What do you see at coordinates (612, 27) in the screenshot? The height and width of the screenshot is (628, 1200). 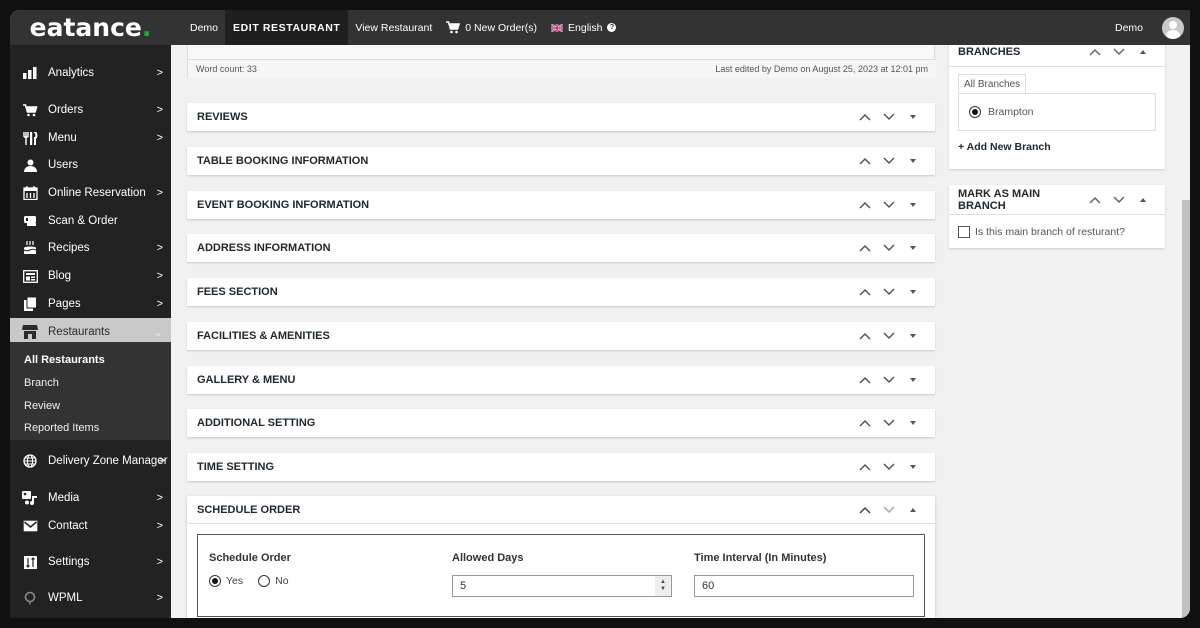 I see `help-circle-icon: ?` at bounding box center [612, 27].